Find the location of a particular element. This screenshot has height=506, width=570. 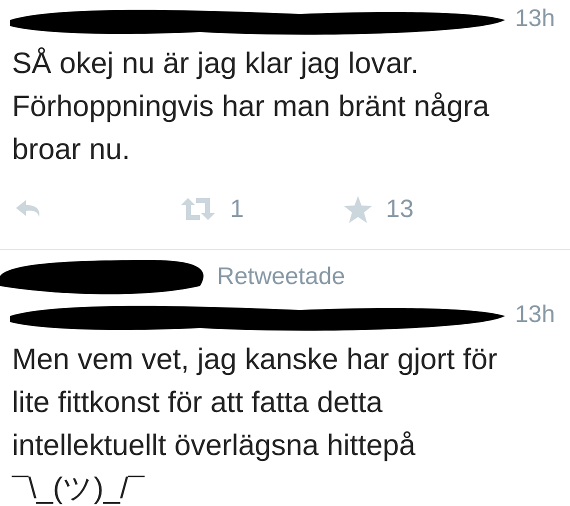

star-icon is located at coordinates (358, 209).